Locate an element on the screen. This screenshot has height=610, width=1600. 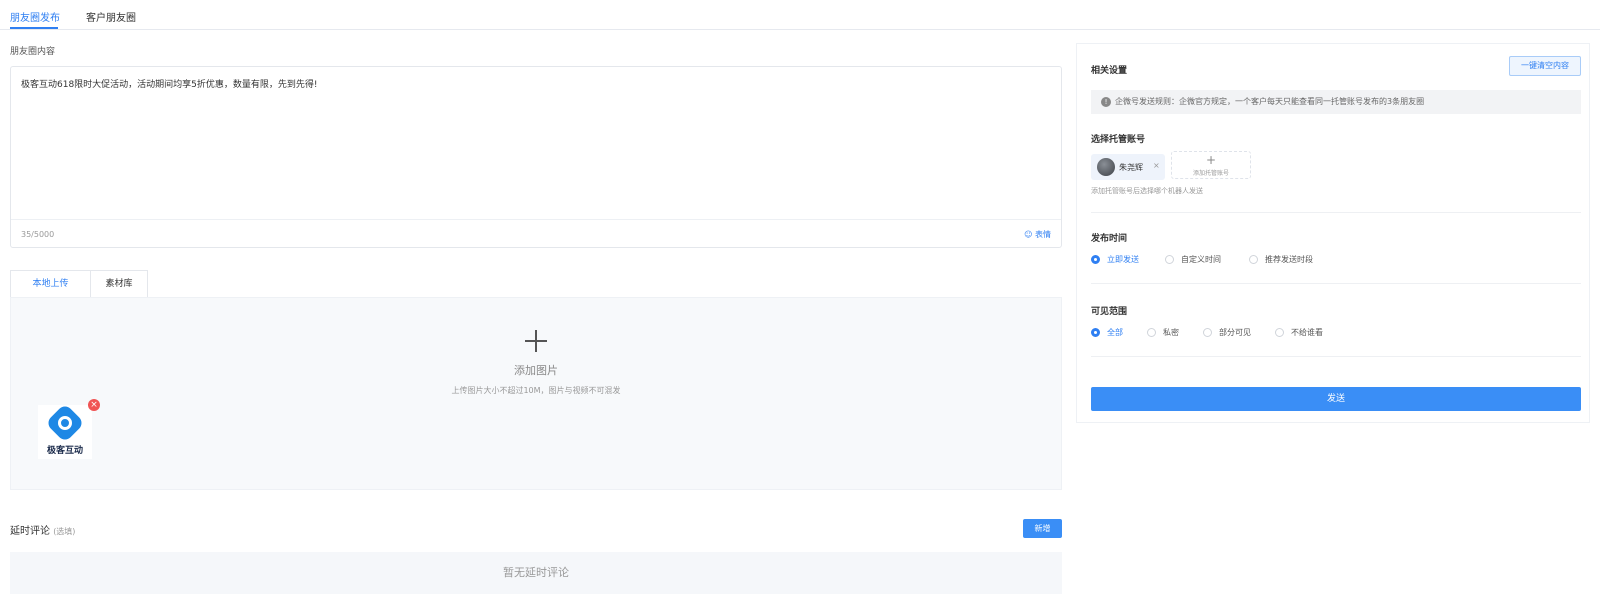
add-image-plus-icon is located at coordinates (536, 341).